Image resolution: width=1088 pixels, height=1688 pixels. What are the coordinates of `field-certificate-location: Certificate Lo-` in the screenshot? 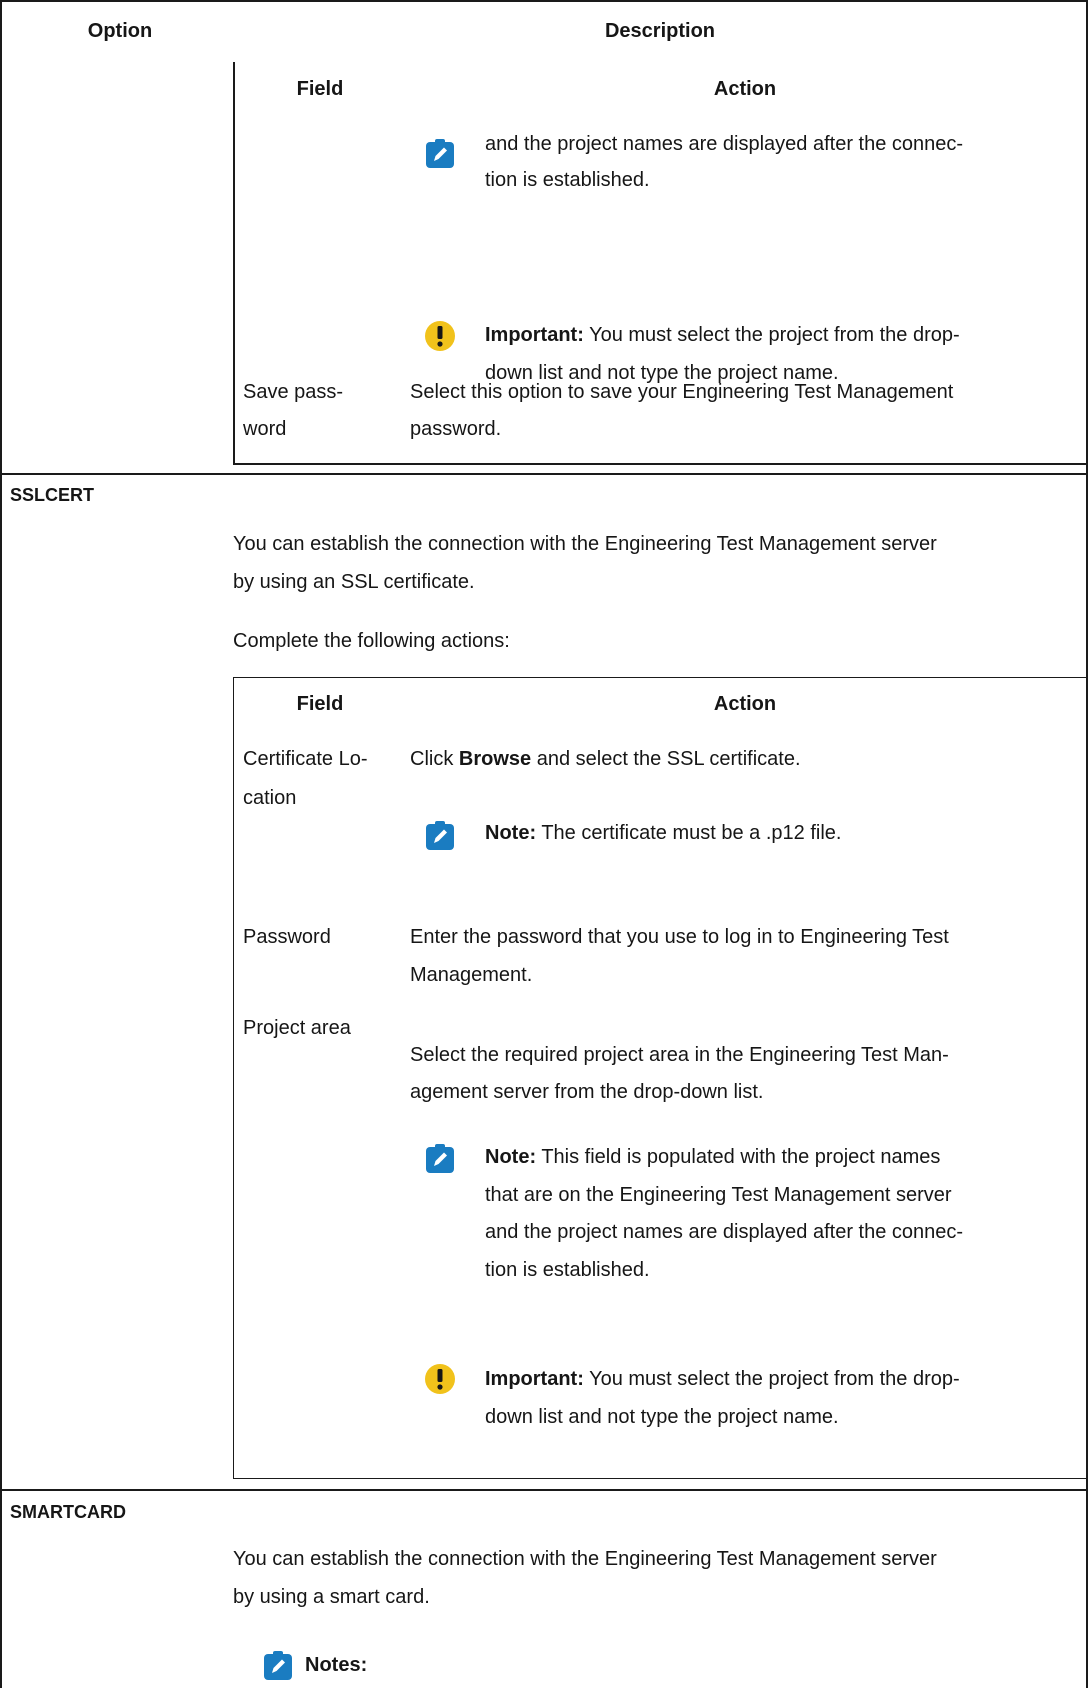 It's located at (305, 759).